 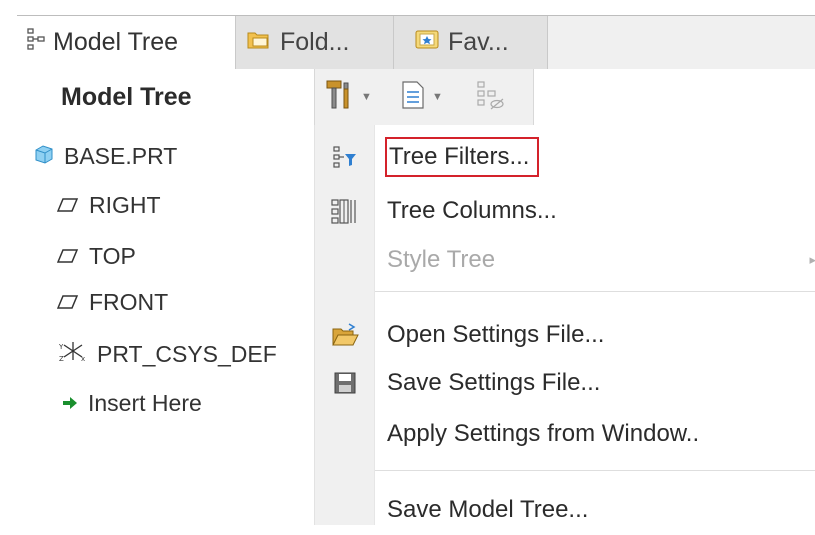 I want to click on show-button: ▼, so click(x=421, y=97).